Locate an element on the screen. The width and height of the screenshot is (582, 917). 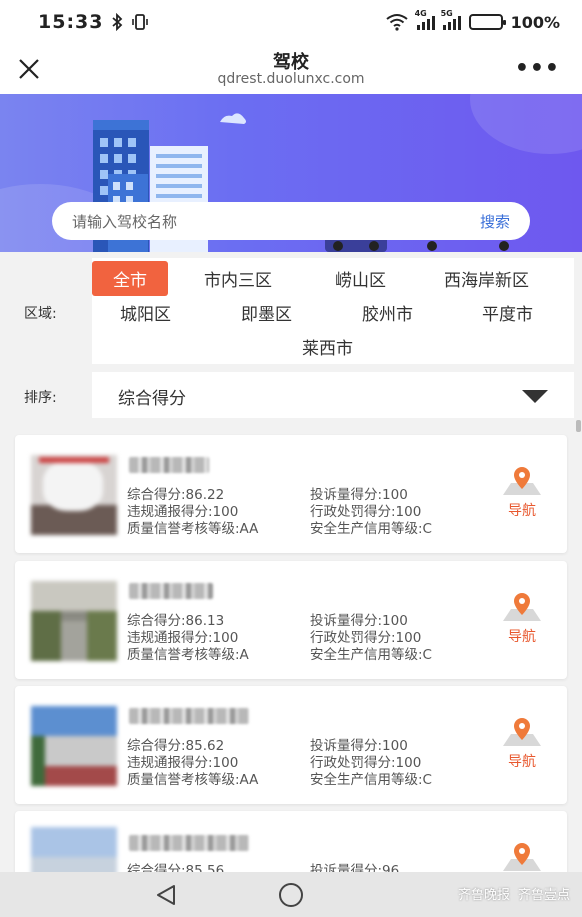
watermark-right: 齐鲁壹点 is located at coordinates (543, 895).